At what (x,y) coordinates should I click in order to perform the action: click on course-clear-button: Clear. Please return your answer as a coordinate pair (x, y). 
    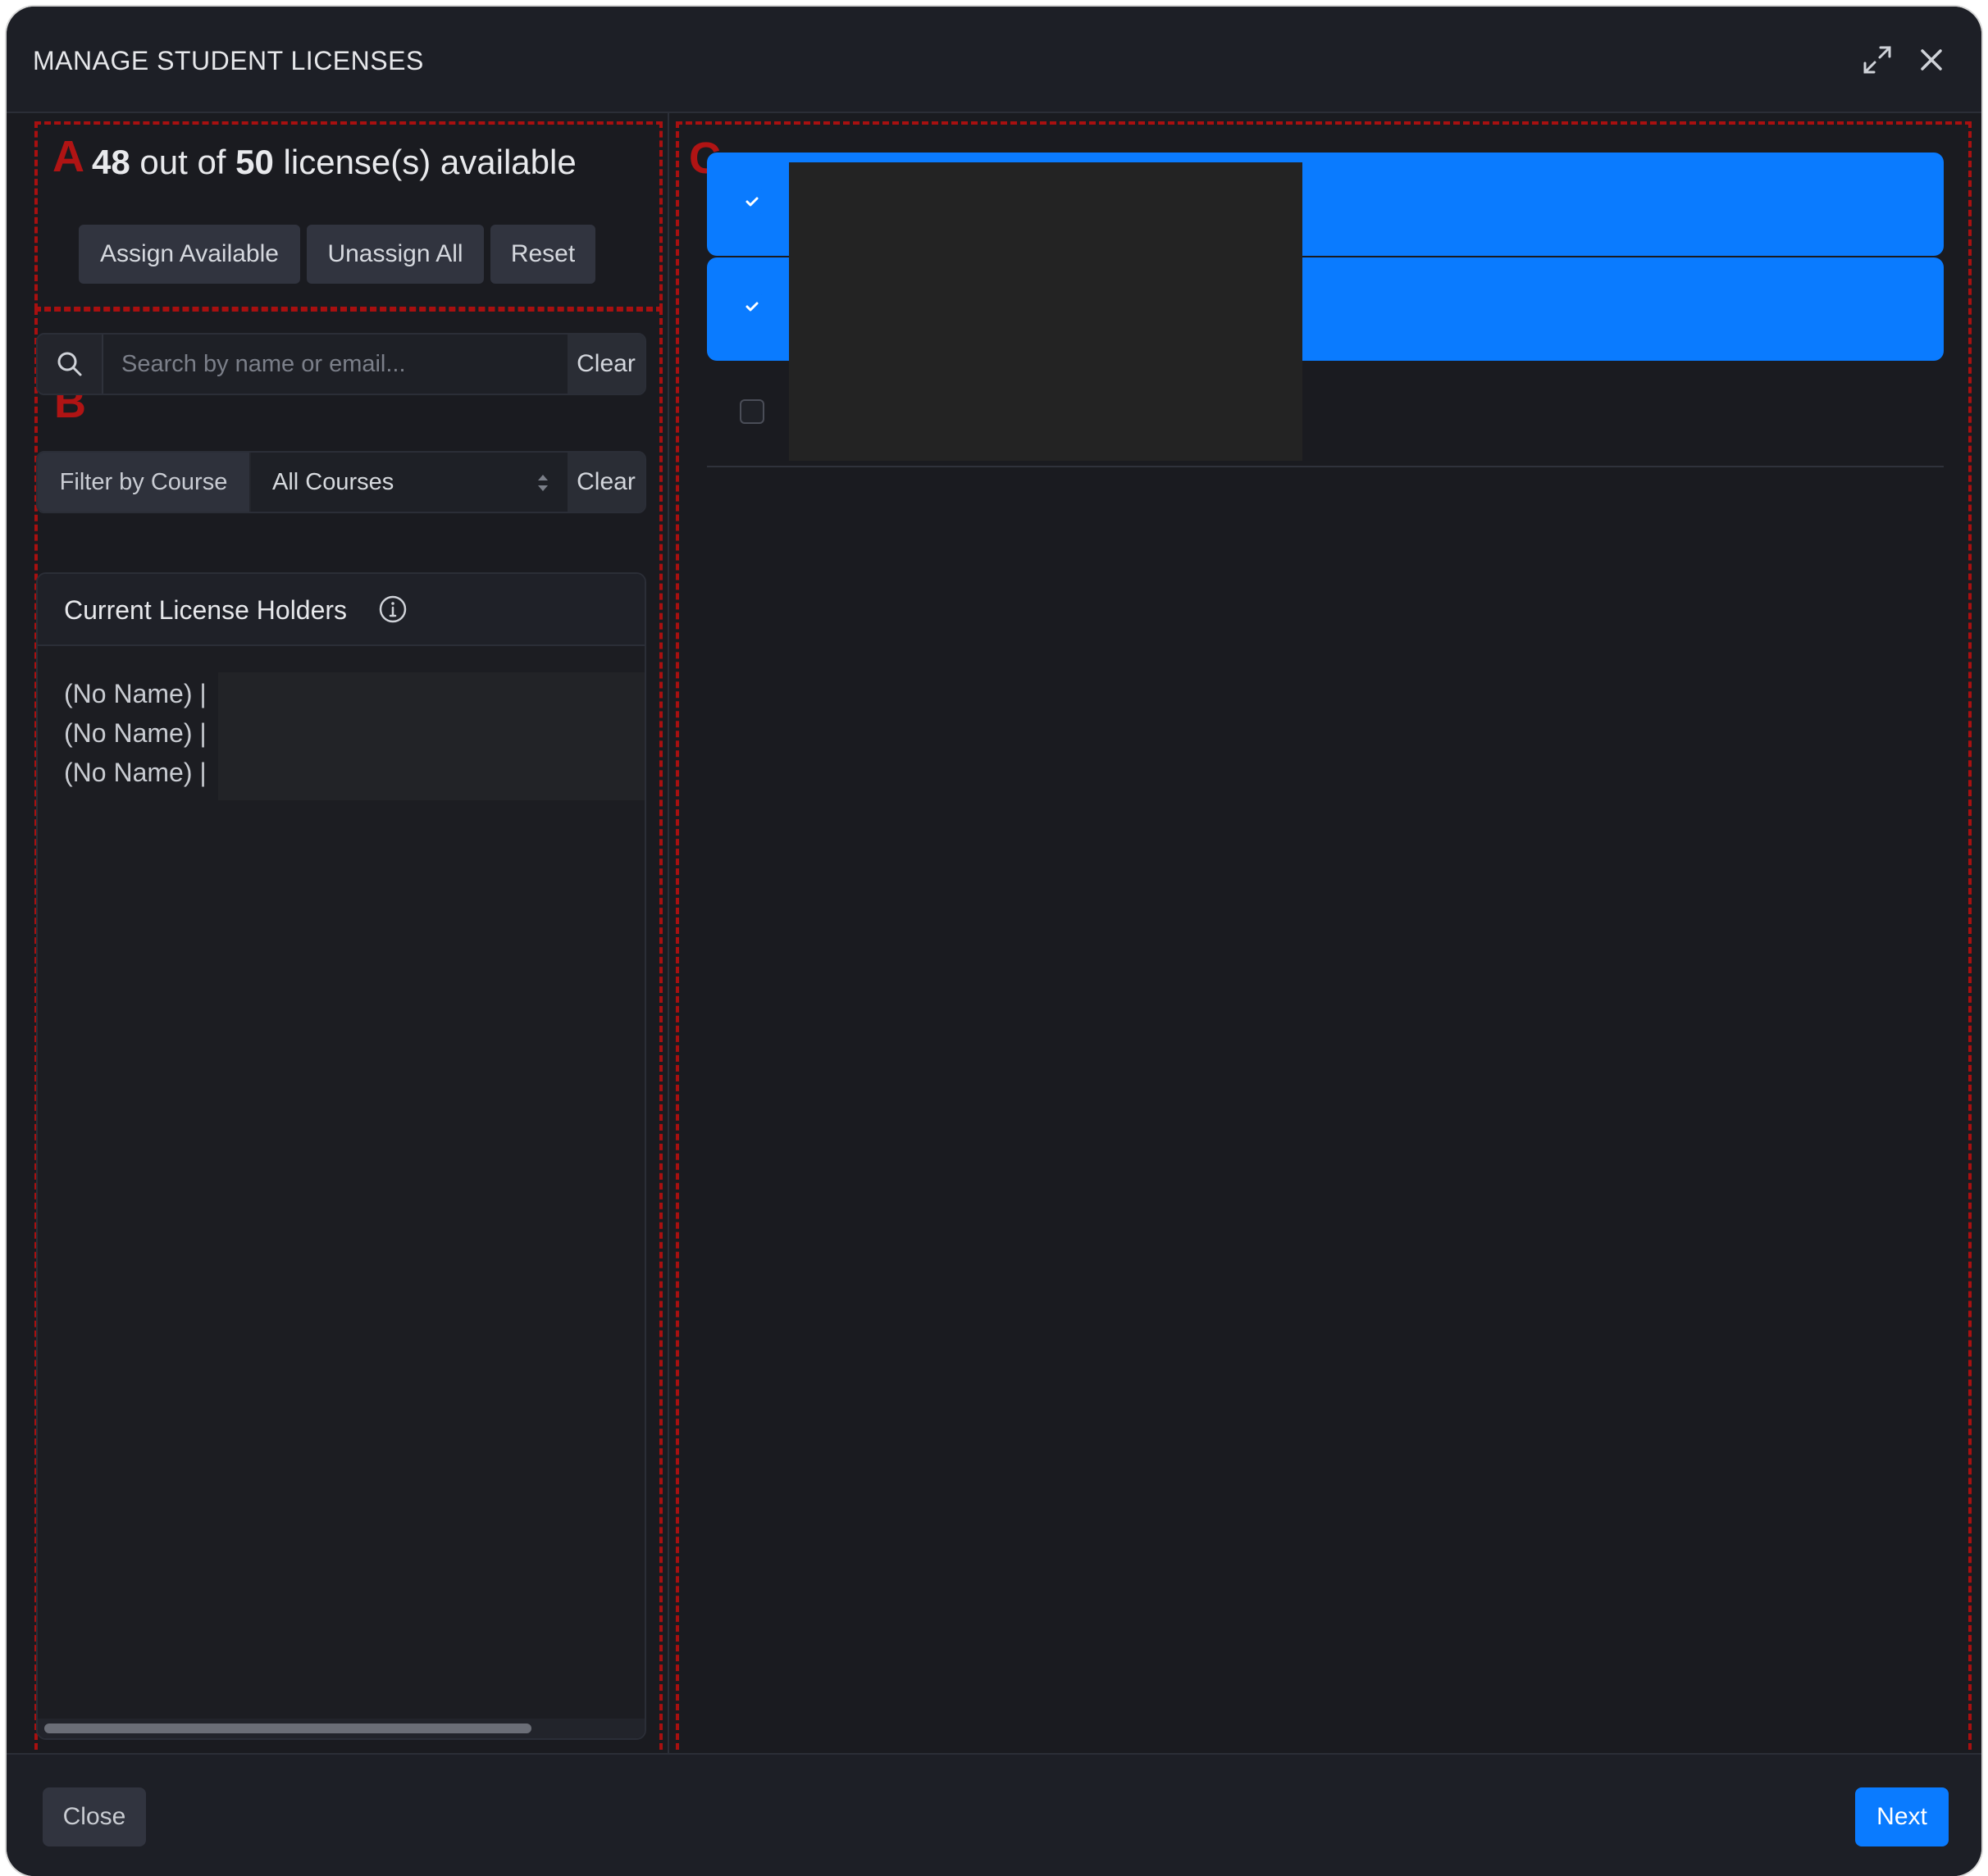
    Looking at the image, I should click on (606, 483).